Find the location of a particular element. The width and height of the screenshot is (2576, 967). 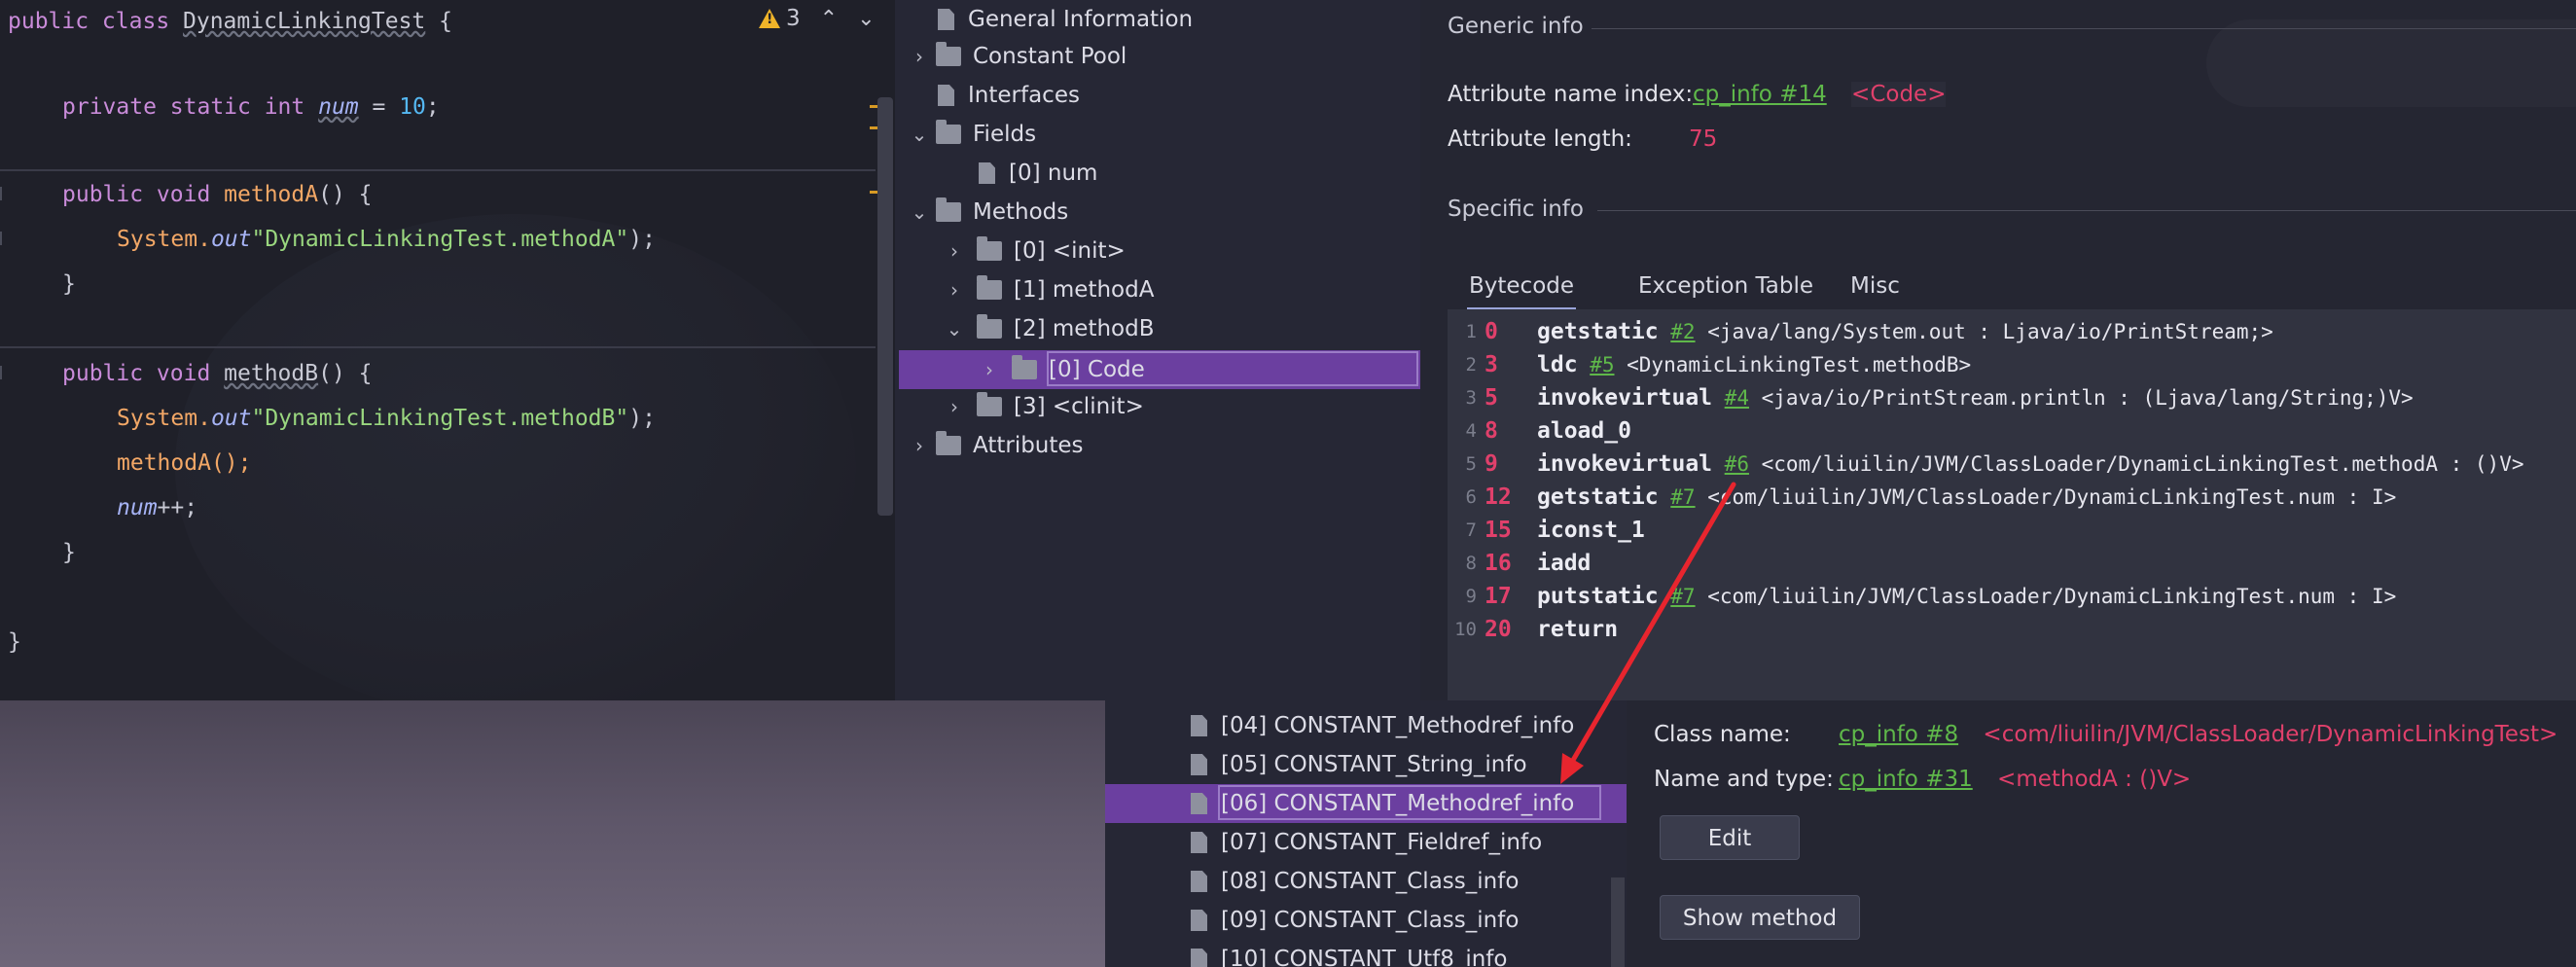

constant-list-item: [06] CONSTANT_Methodref_info is located at coordinates (1382, 803).